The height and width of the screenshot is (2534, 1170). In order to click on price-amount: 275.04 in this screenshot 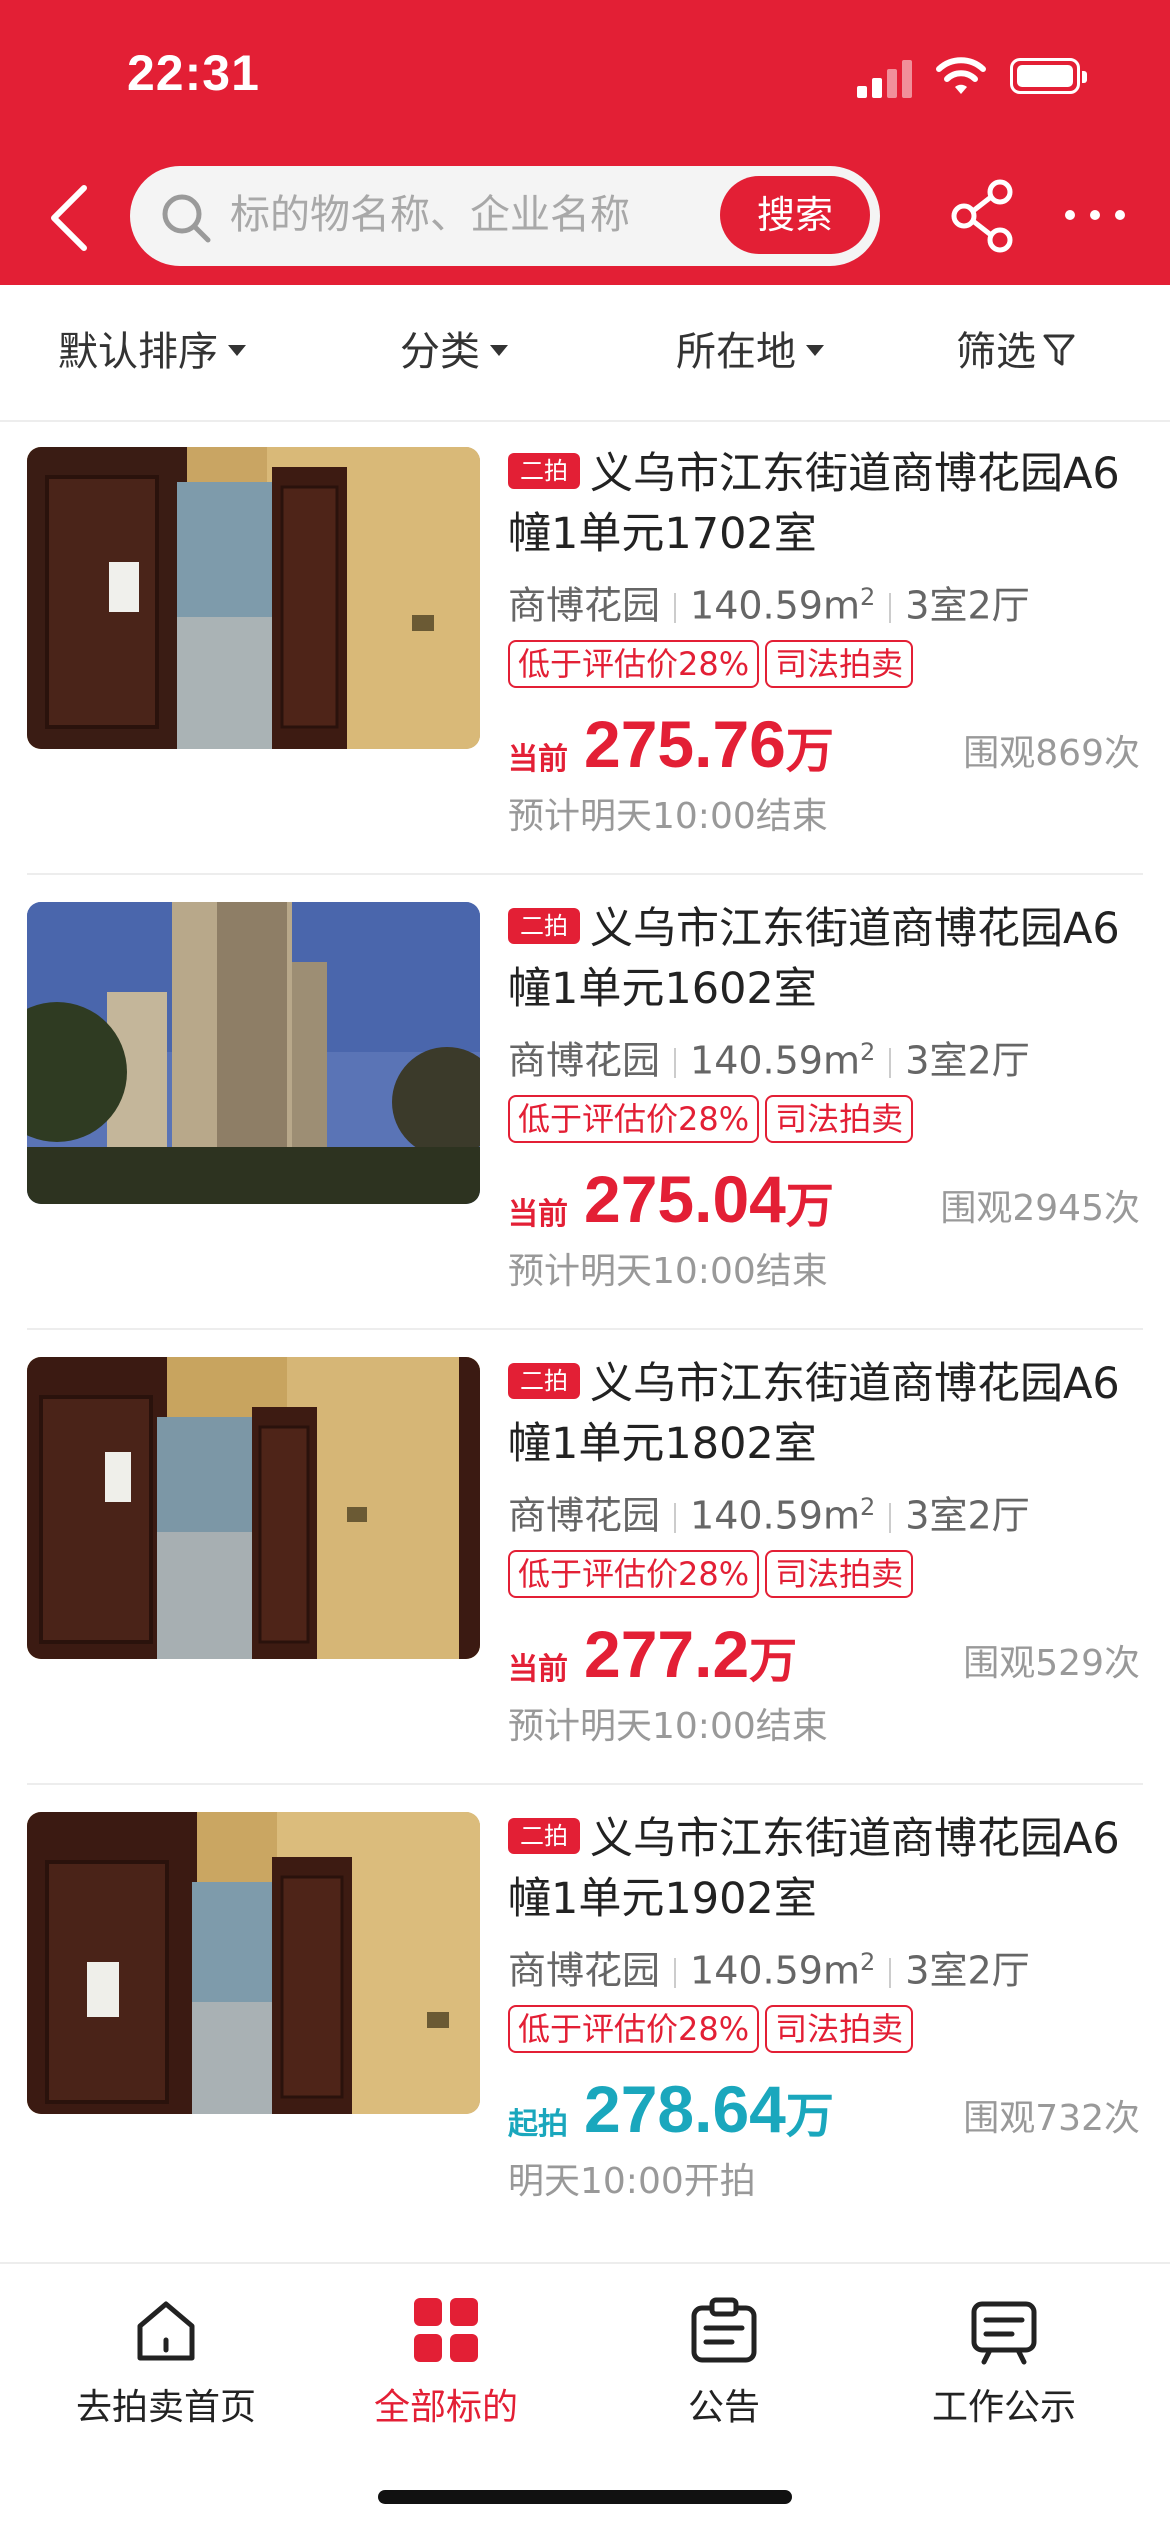, I will do `click(685, 1199)`.